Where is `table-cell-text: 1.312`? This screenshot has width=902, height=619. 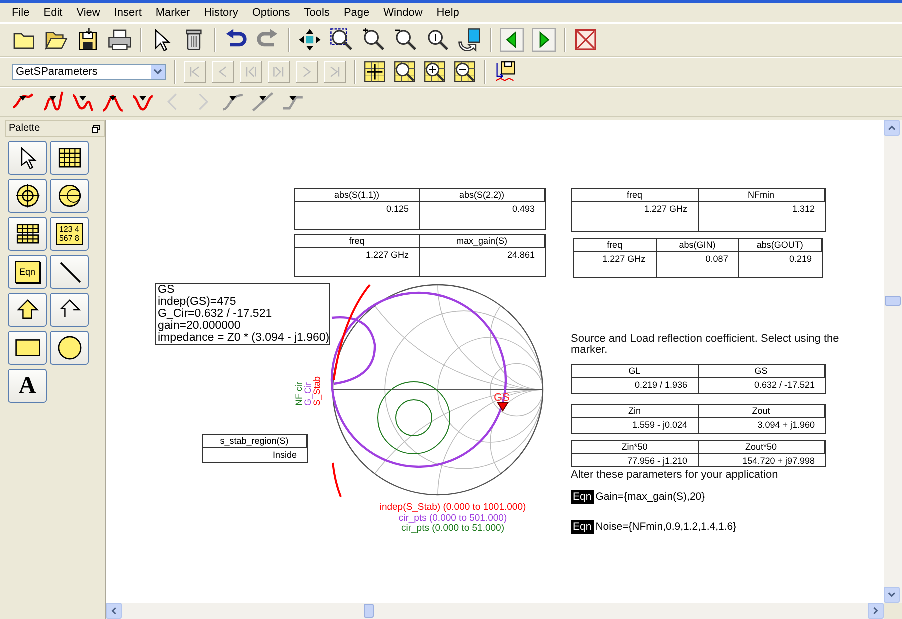
table-cell-text: 1.312 is located at coordinates (803, 209).